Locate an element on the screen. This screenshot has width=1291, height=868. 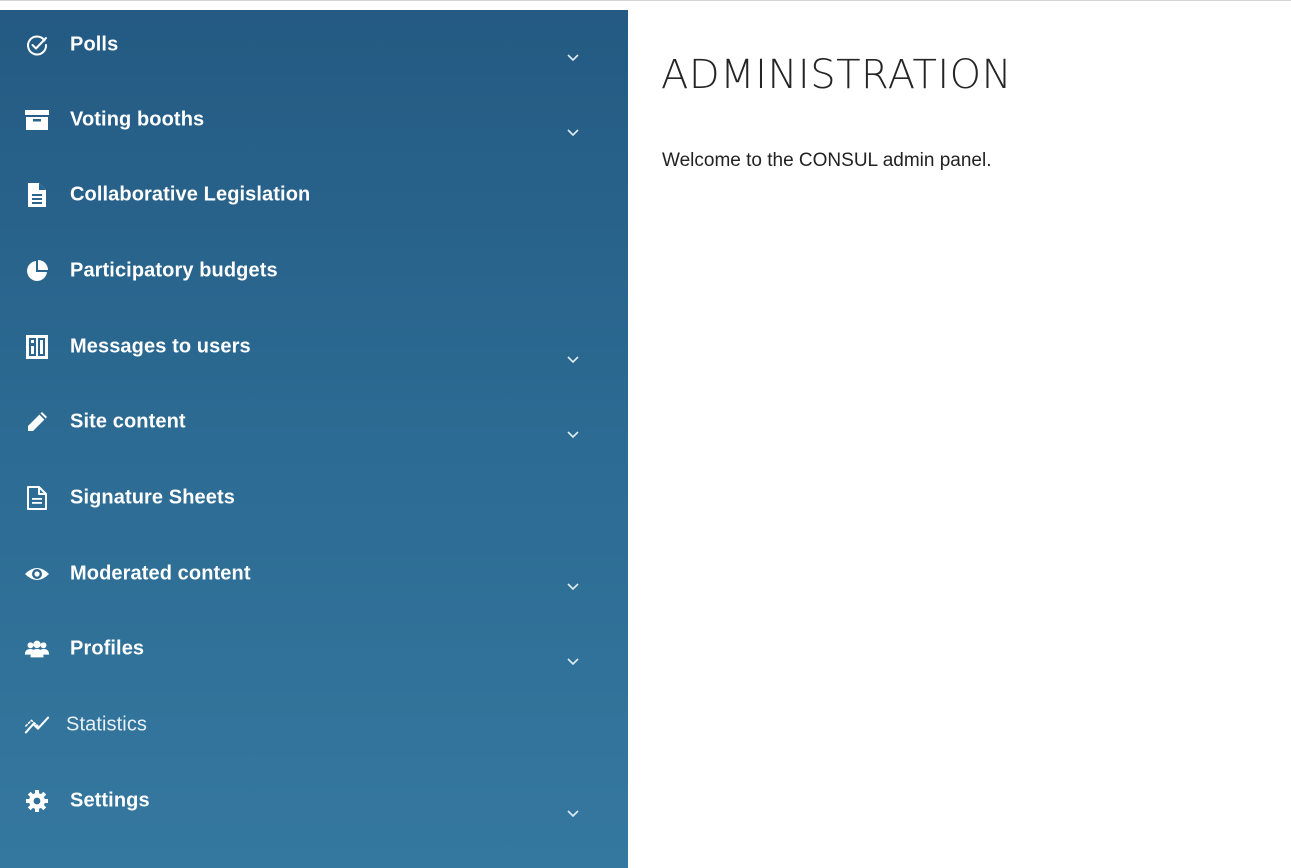
archive-box-icon is located at coordinates (37, 120).